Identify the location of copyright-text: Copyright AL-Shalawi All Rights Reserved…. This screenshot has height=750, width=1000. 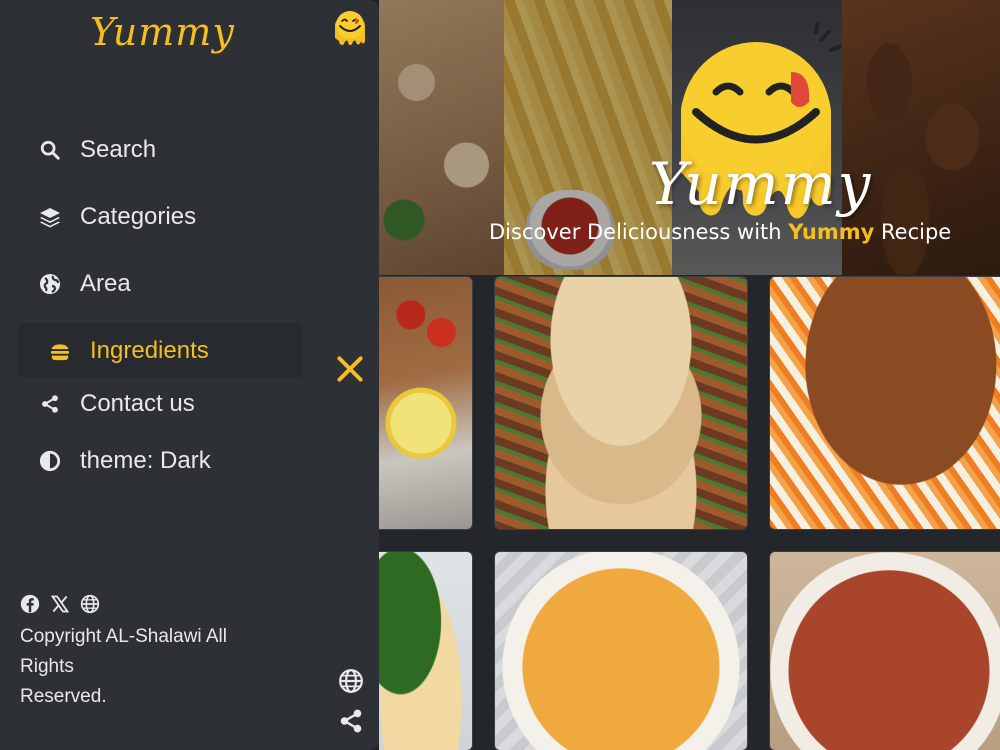
(150, 667).